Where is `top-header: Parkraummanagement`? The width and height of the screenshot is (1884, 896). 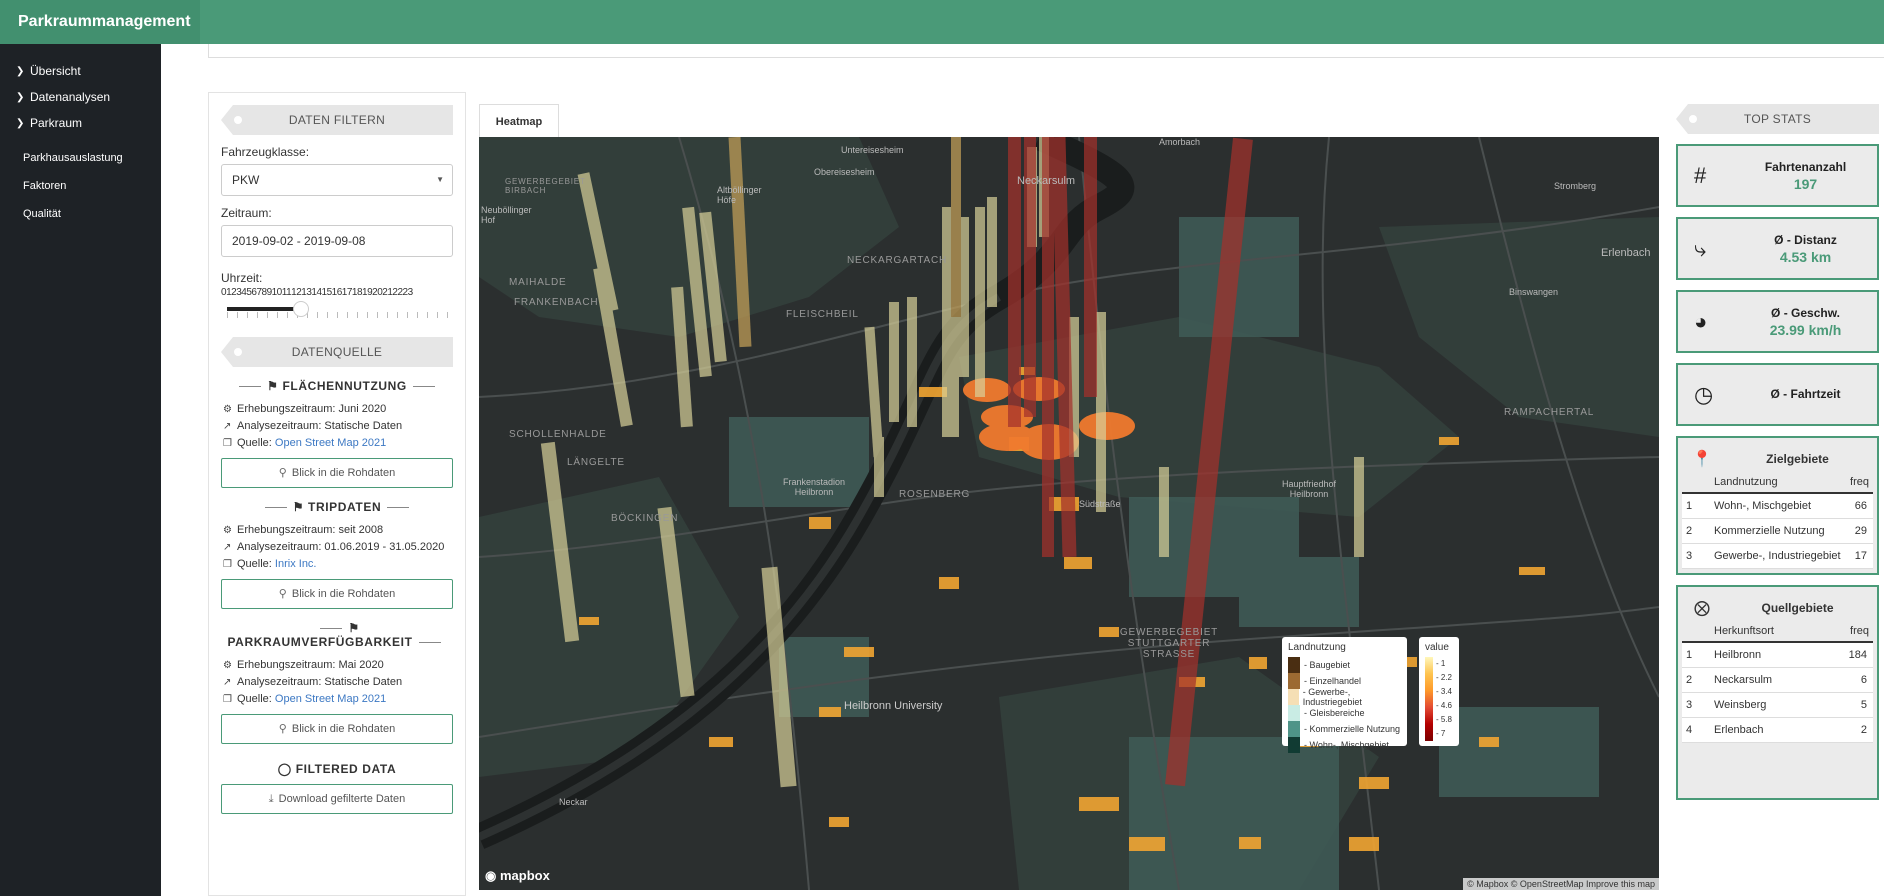
top-header: Parkraummanagement is located at coordinates (942, 22).